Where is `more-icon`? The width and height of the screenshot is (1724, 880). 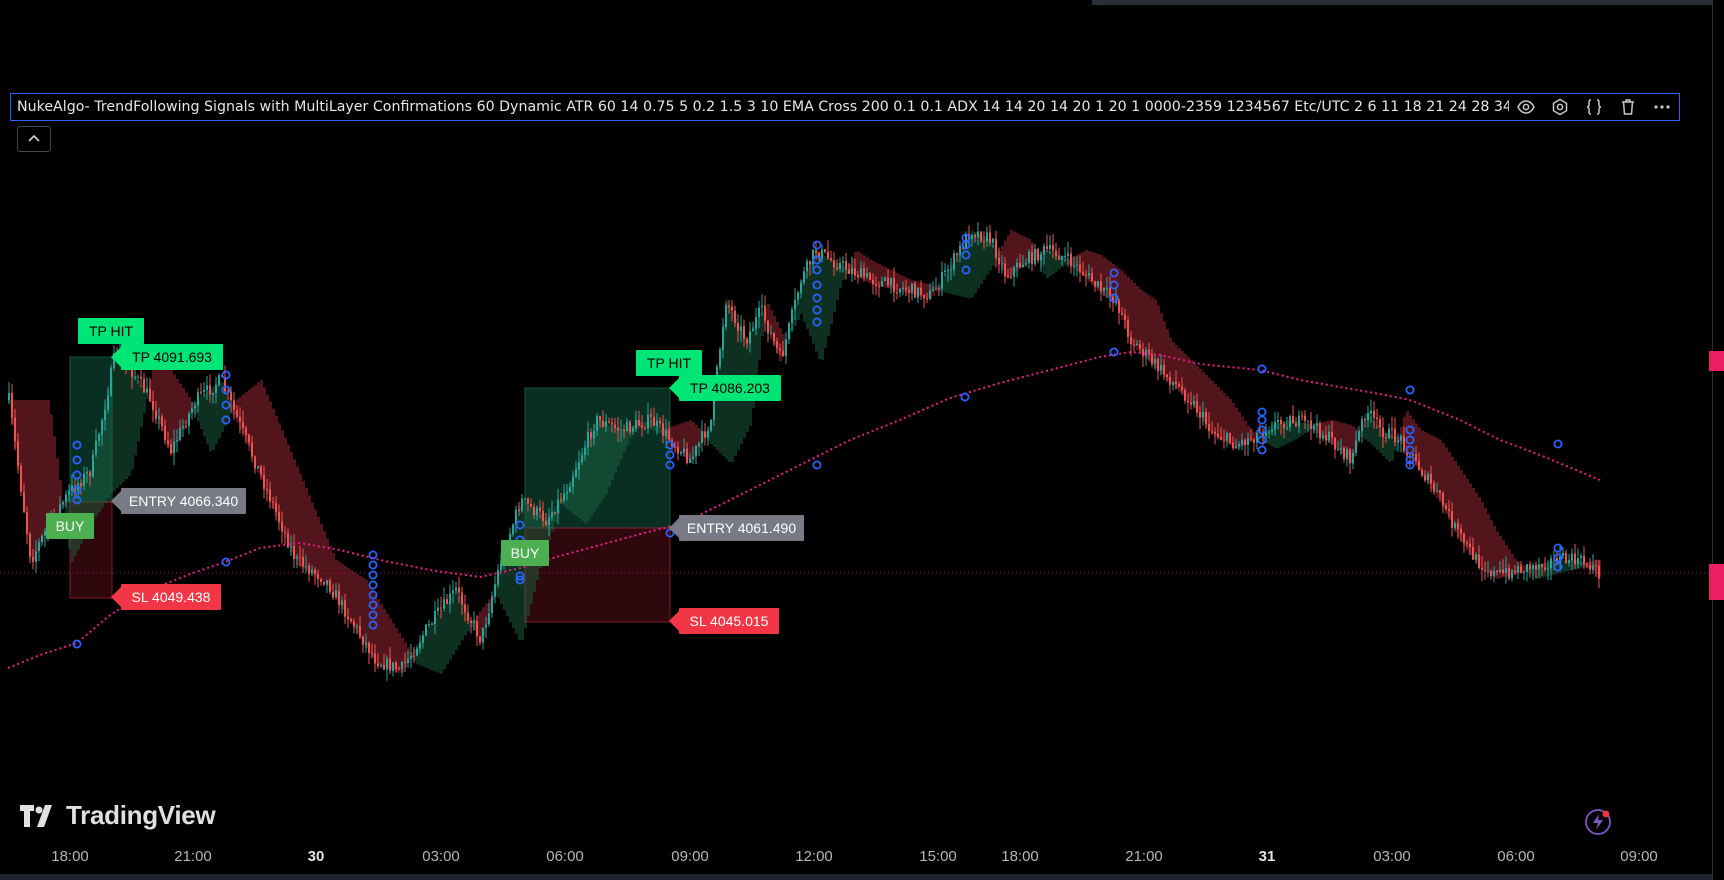
more-icon is located at coordinates (1662, 107).